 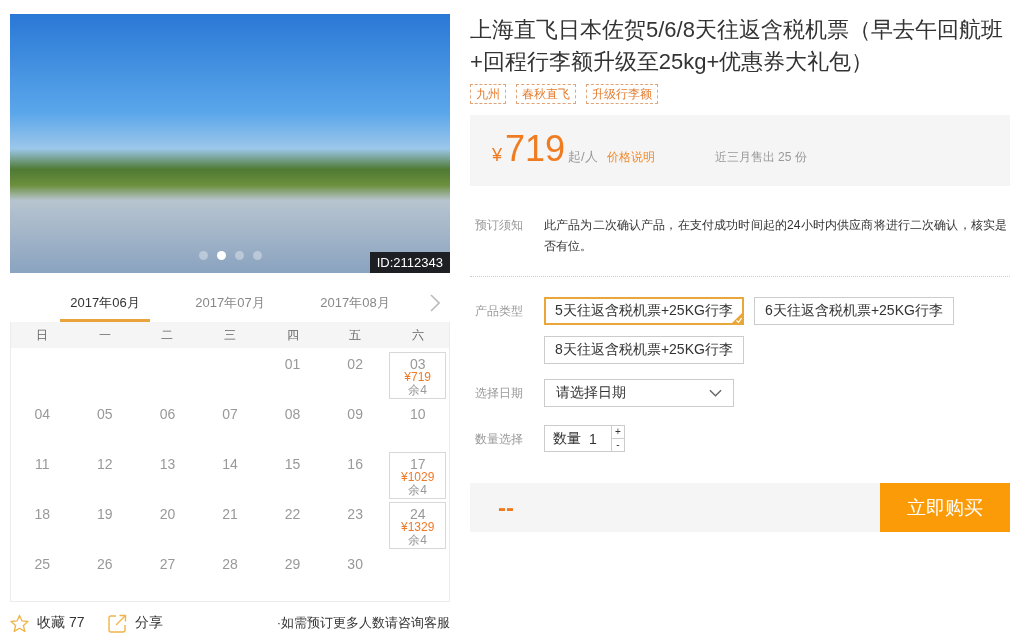 I want to click on field-label: 产品类型, so click(x=499, y=311).